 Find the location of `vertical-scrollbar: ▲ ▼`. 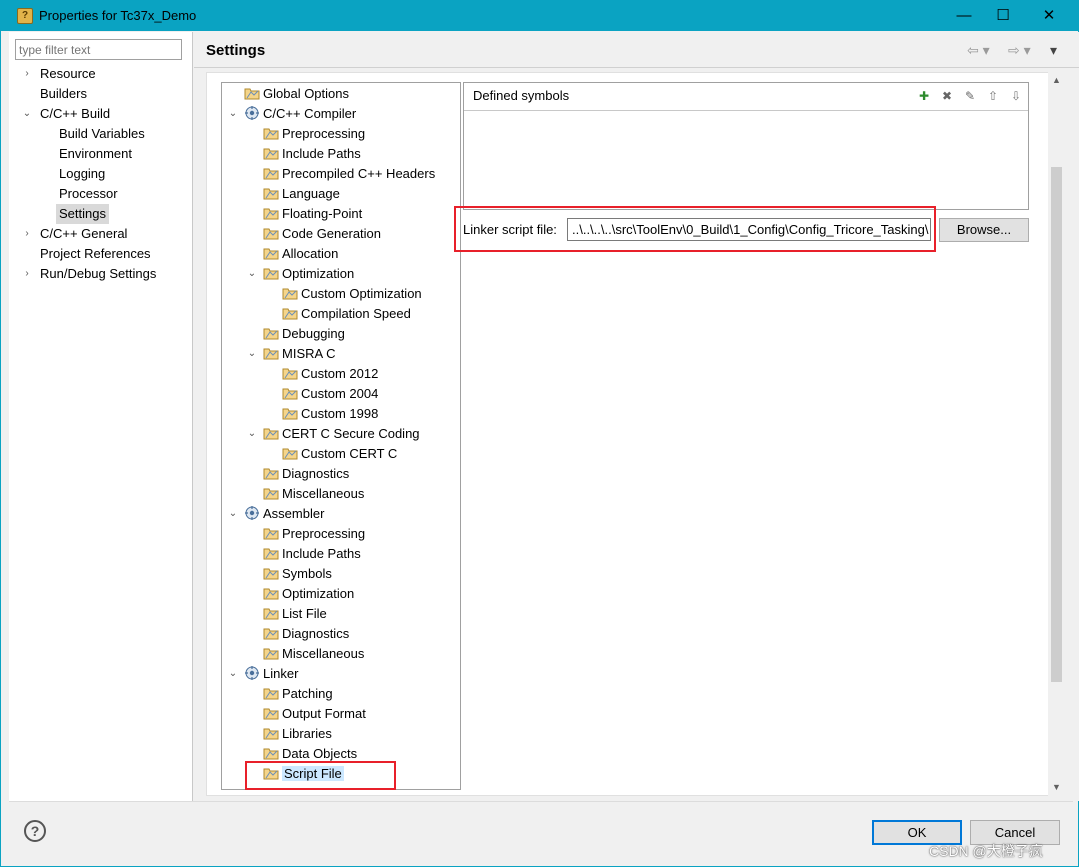

vertical-scrollbar: ▲ ▼ is located at coordinates (1056, 434).